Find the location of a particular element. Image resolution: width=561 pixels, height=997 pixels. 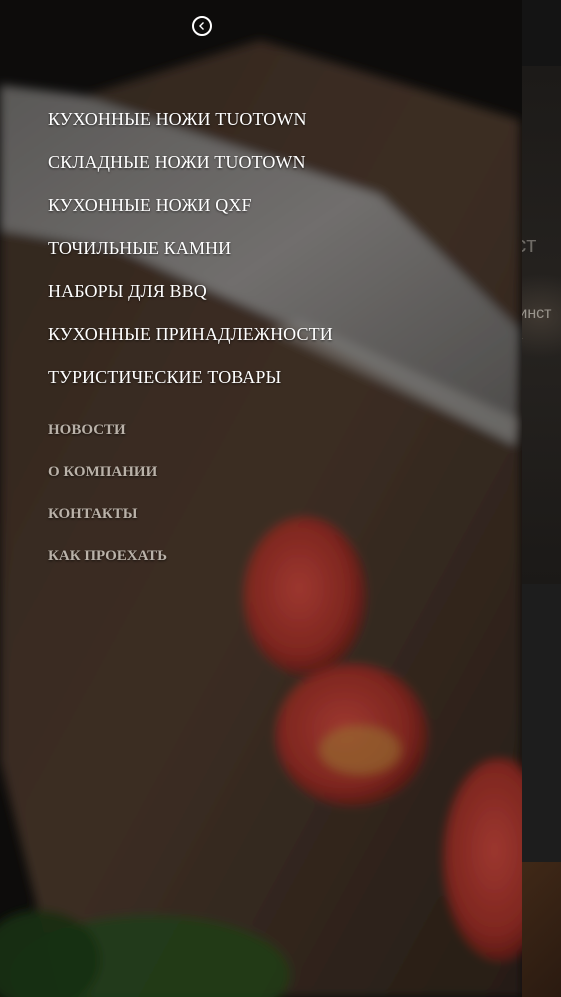

menu-item-folding-knives-tuotown: СКЛАДНЫЕ НОЖИ TUOTOWN is located at coordinates (190, 172).